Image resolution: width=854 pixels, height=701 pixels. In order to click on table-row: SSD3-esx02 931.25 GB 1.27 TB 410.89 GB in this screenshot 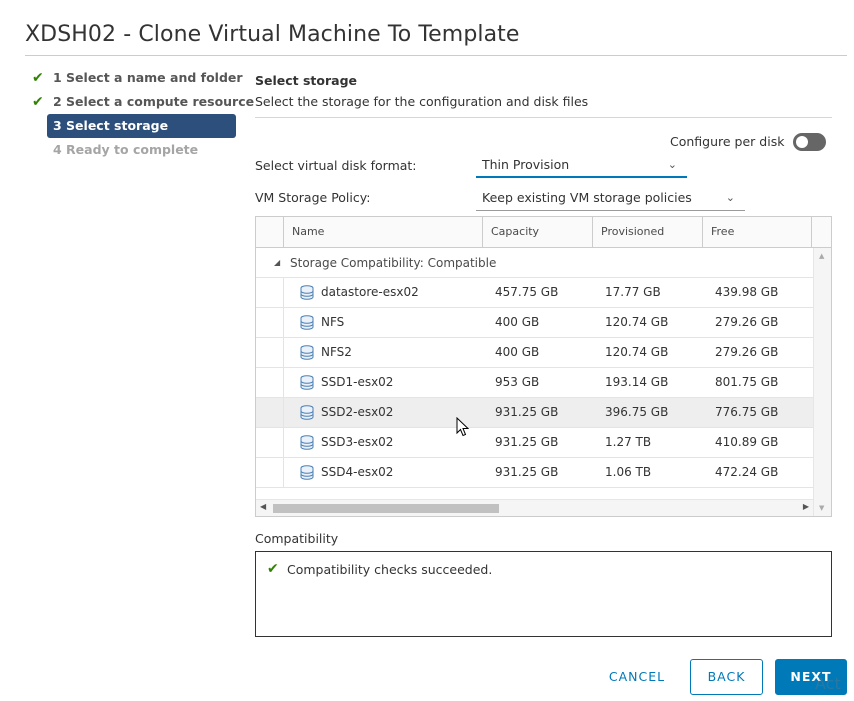, I will do `click(534, 443)`.